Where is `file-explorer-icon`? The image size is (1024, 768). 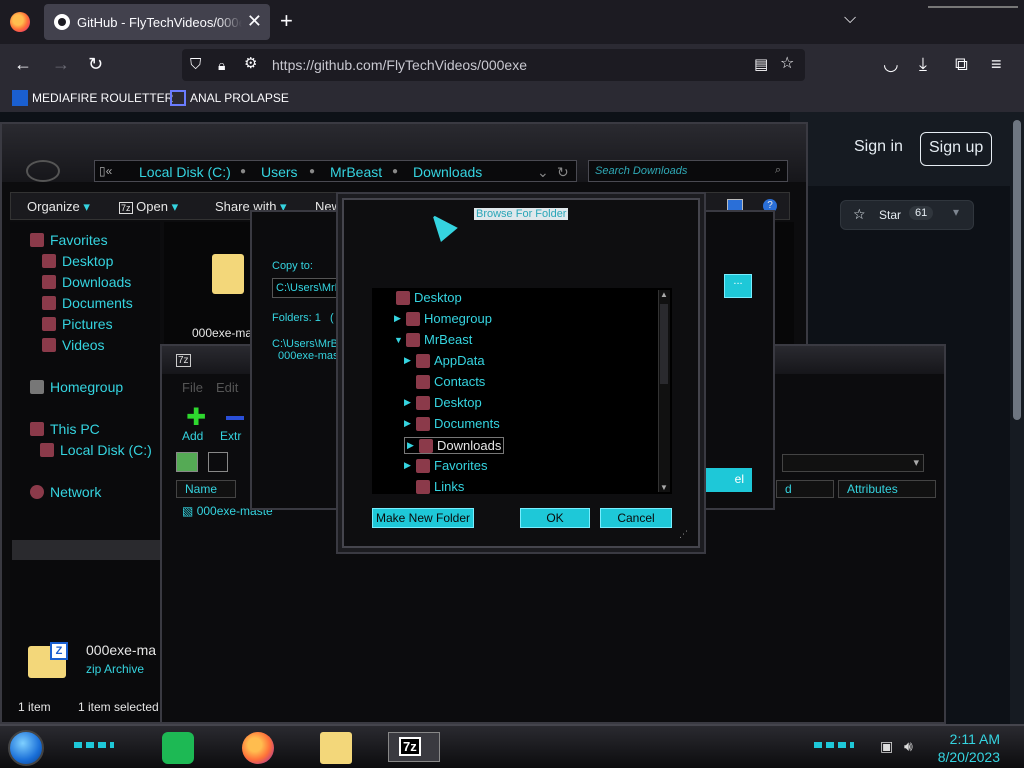
file-explorer-icon is located at coordinates (336, 748).